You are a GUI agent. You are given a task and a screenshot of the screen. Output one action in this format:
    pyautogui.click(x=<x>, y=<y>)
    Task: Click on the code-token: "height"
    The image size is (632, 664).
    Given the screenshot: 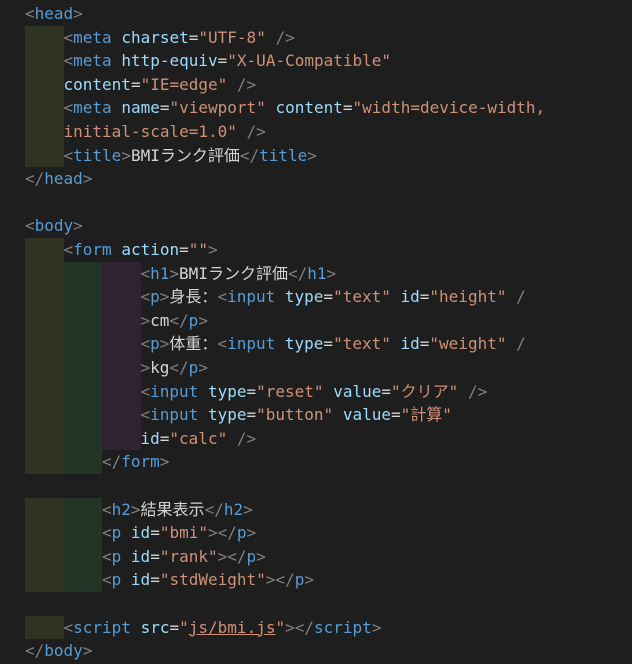 What is the action you would take?
    pyautogui.click(x=468, y=297)
    